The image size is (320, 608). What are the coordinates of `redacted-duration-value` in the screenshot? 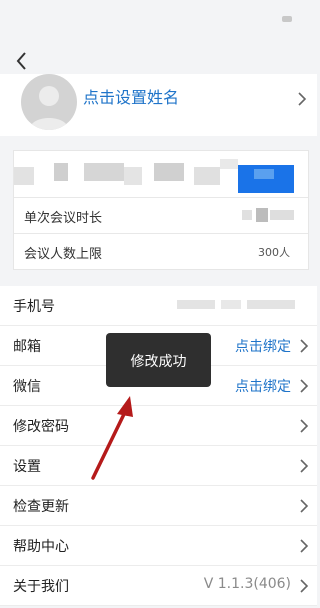 It's located at (268, 215).